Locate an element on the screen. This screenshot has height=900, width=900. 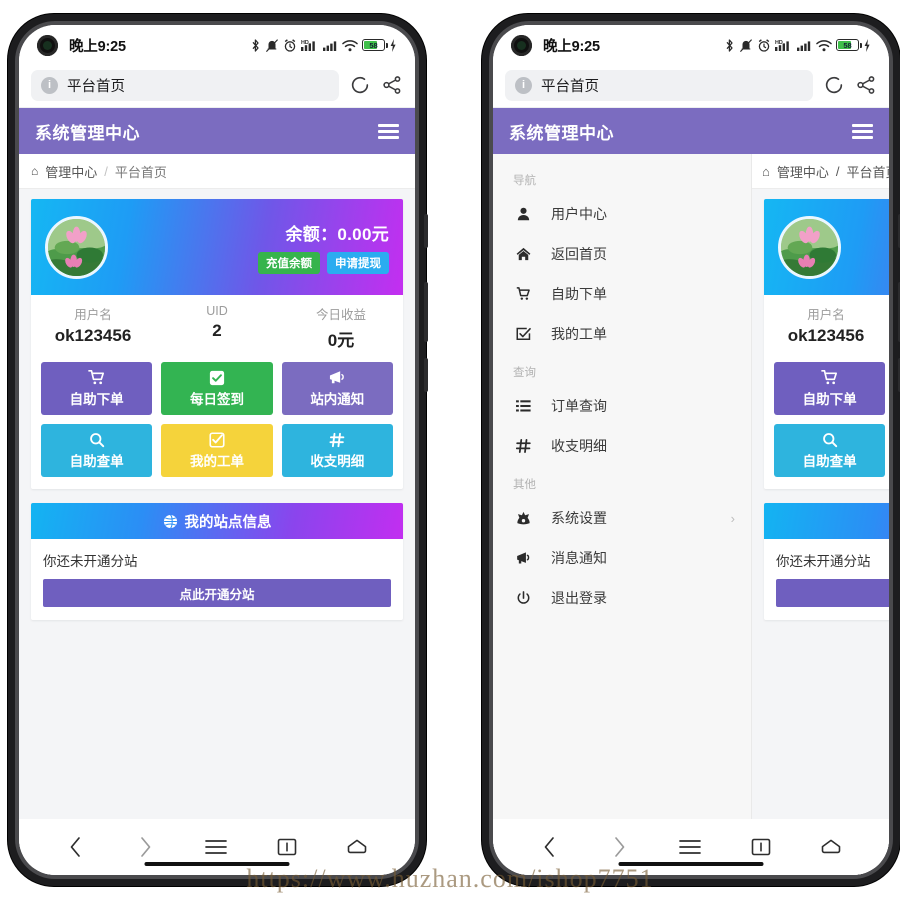
profile-banner: 余额：0.00元 充值余额 申请提现 is located at coordinates (826, 247).